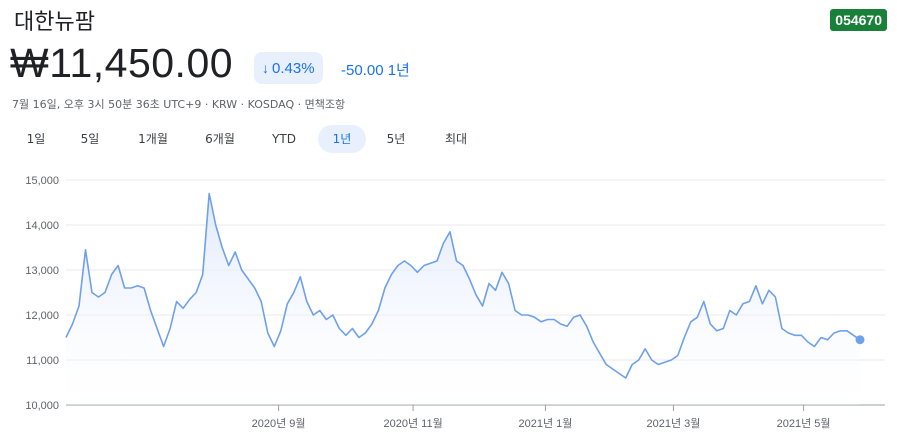  What do you see at coordinates (284, 139) in the screenshot?
I see `tab-ytd: YTD` at bounding box center [284, 139].